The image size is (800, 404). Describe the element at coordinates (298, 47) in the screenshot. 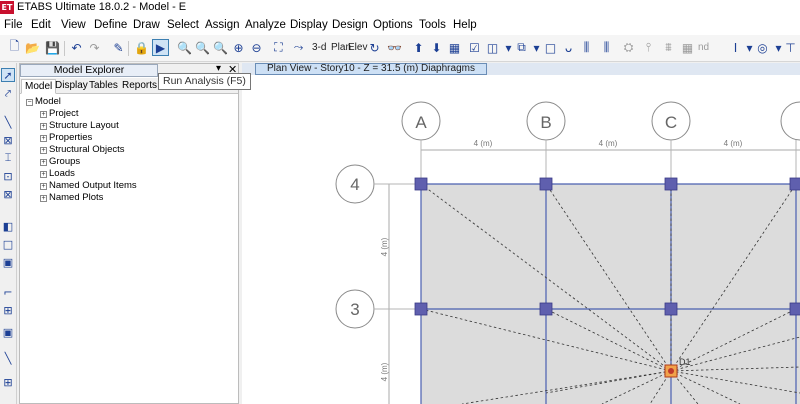

I see `rubber-band-icon: ⤳` at that location.